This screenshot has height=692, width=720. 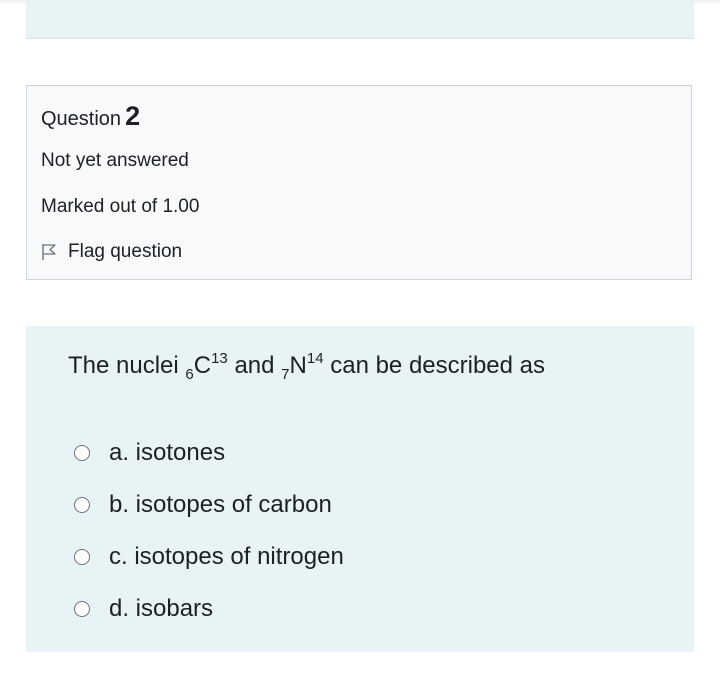 I want to click on question-grade: Marked out of 1.00, so click(x=120, y=206).